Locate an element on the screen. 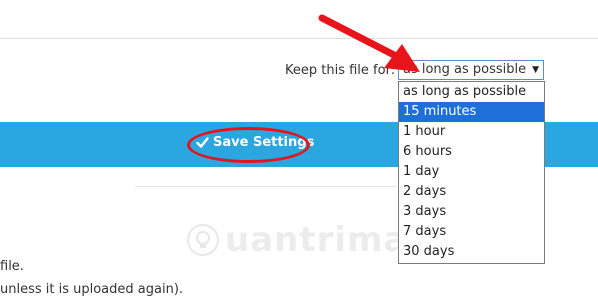 The height and width of the screenshot is (305, 598). red-arrow-icon is located at coordinates (369, 43).